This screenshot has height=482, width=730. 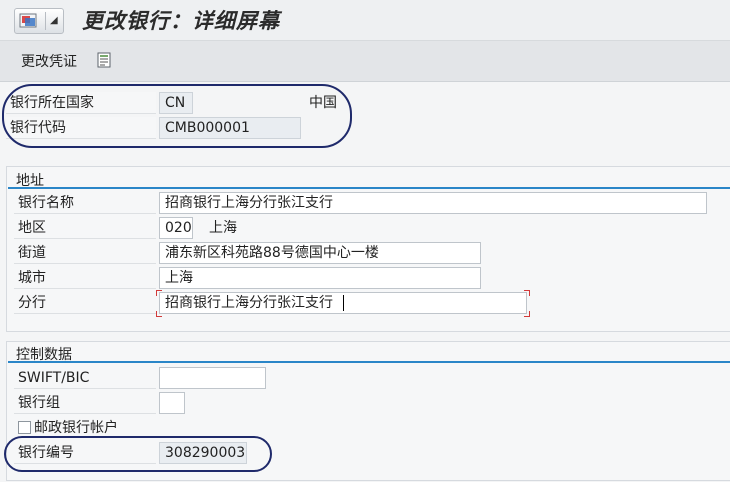 What do you see at coordinates (176, 228) in the screenshot?
I see `region-code-field: 020` at bounding box center [176, 228].